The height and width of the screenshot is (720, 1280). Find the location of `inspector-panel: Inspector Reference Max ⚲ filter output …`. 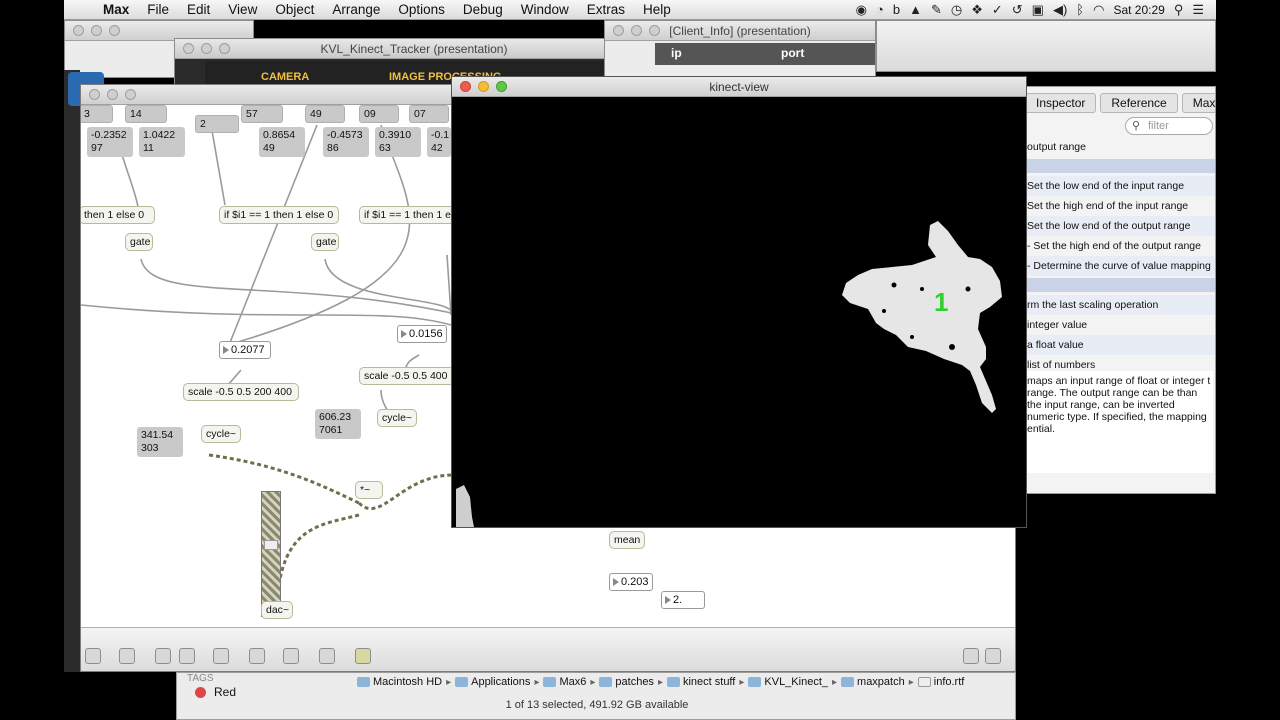

inspector-panel: Inspector Reference Max ⚲ filter output … is located at coordinates (1120, 290).